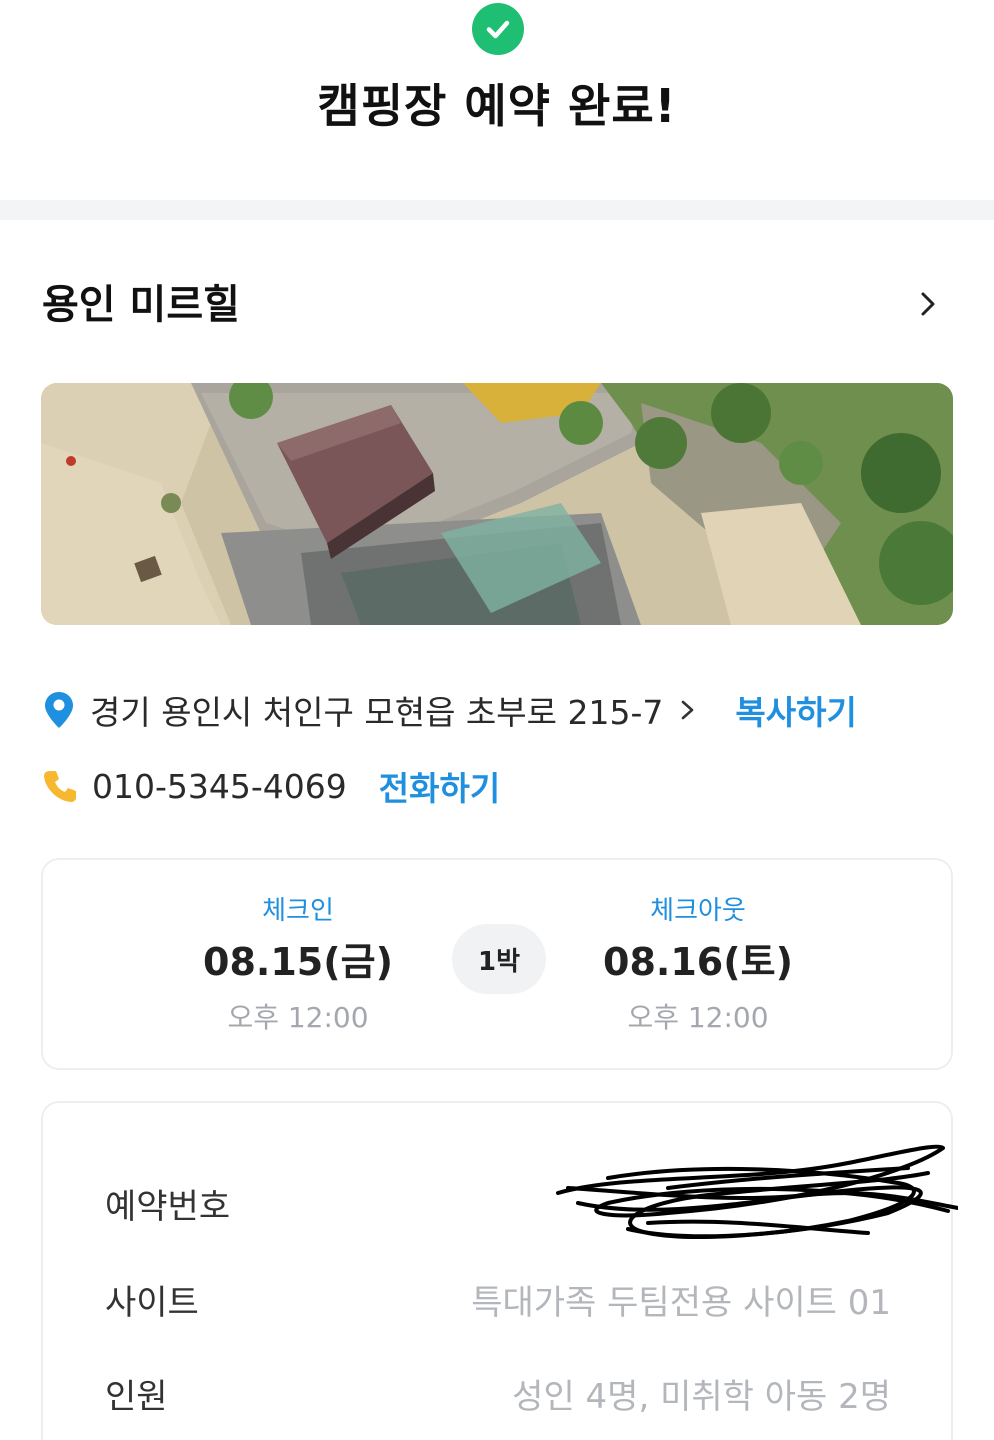 The image size is (994, 1440). Describe the element at coordinates (376, 710) in the screenshot. I see `address-text: 경기 용인시 처인구 모현읍 초부로 215-7` at that location.